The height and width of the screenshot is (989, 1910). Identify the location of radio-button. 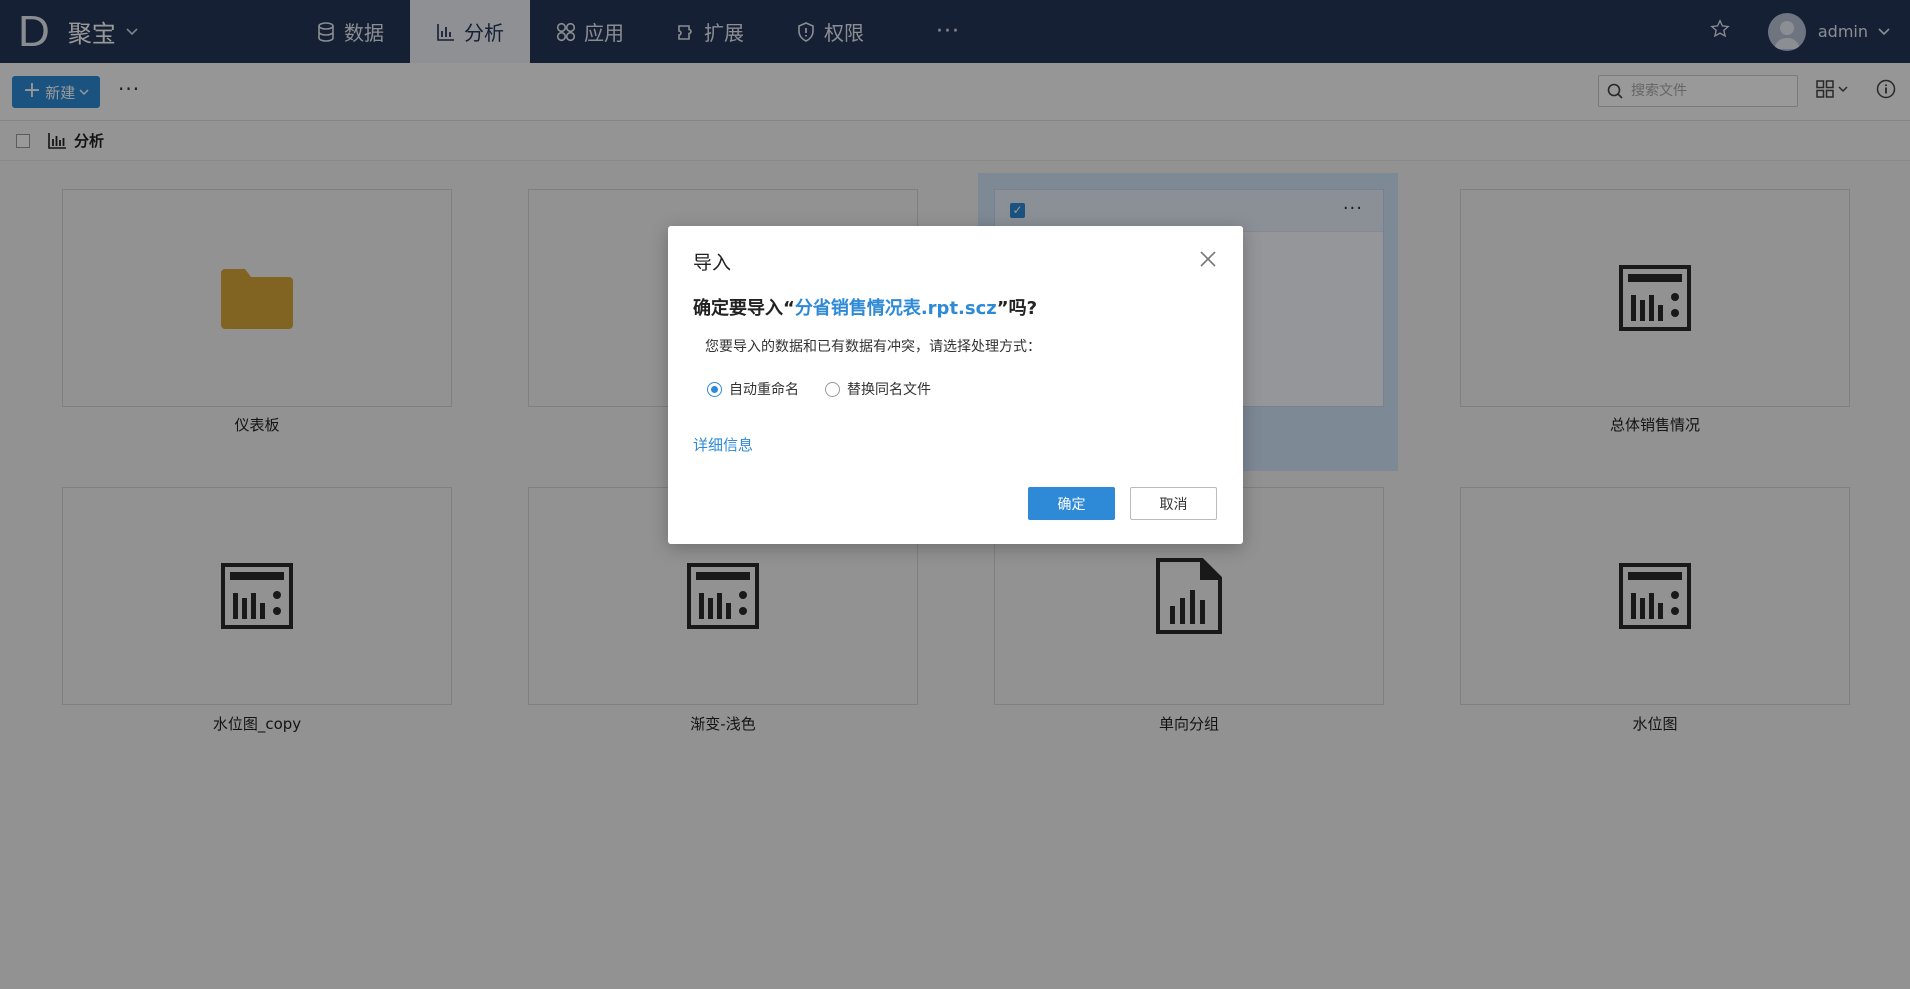
(832, 389).